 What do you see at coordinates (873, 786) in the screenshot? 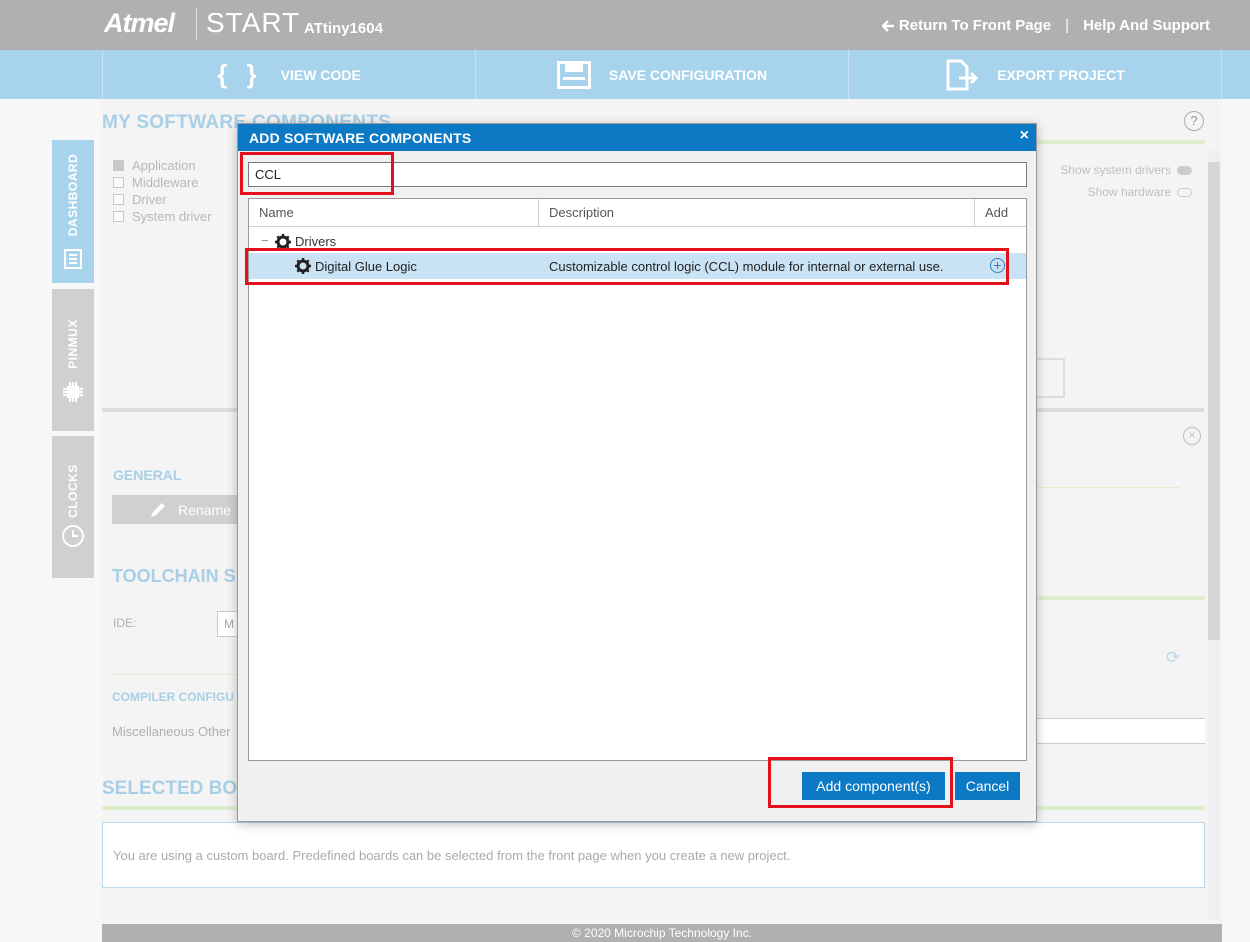
I see `add-components-button: Add component(s)` at bounding box center [873, 786].